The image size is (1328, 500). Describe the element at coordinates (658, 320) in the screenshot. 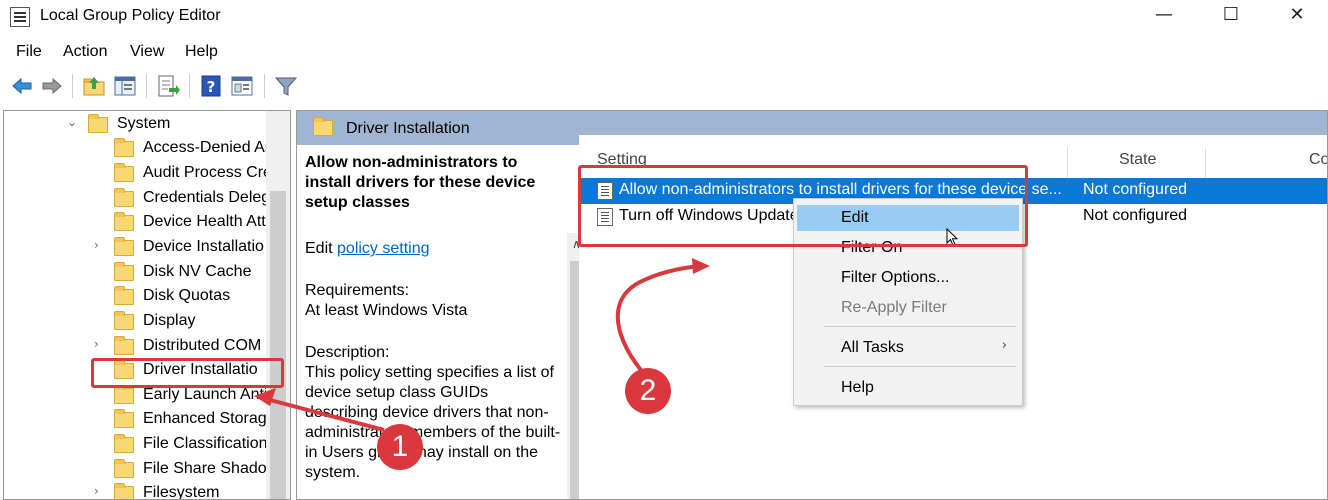

I see `arrow-2-line` at that location.